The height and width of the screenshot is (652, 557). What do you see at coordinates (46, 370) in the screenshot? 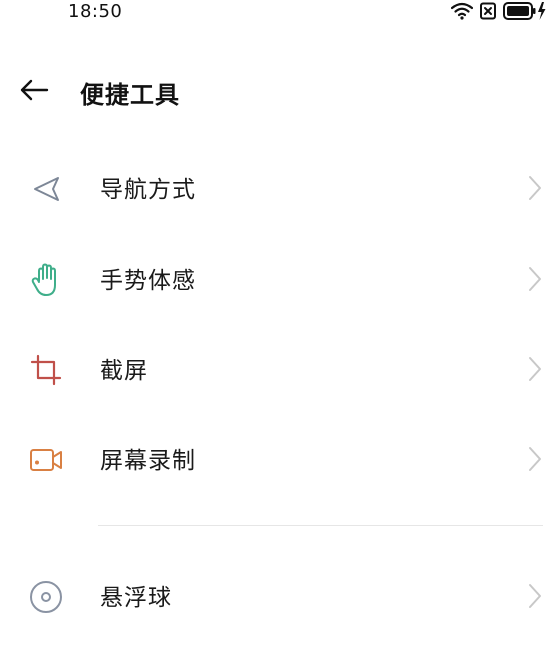
I see `crop-icon` at bounding box center [46, 370].